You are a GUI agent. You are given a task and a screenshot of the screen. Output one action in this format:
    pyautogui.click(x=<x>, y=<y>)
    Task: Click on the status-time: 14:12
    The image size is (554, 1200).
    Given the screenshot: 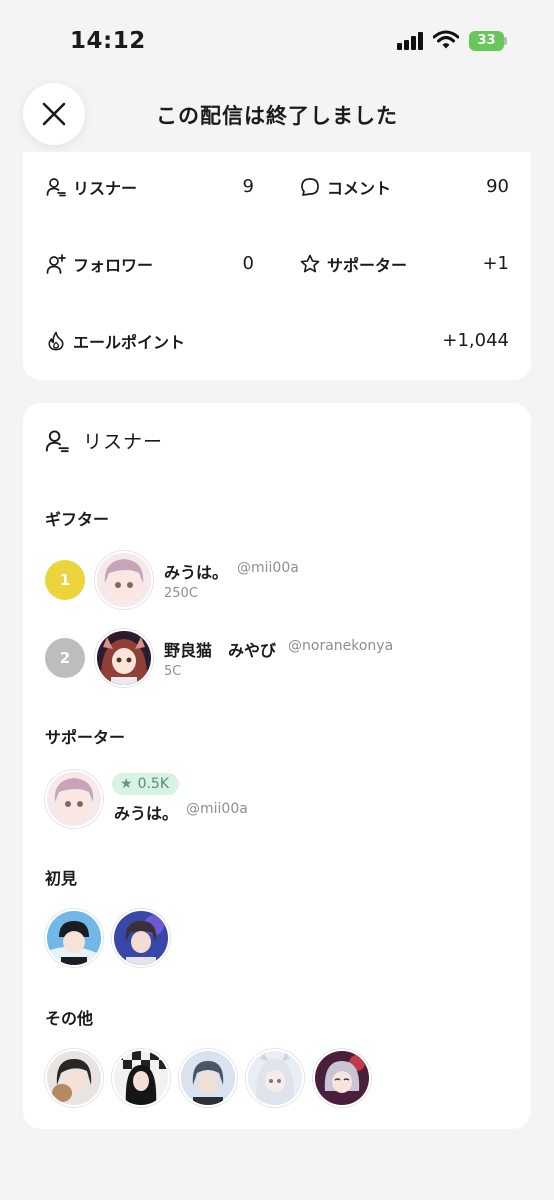 What is the action you would take?
    pyautogui.click(x=108, y=41)
    